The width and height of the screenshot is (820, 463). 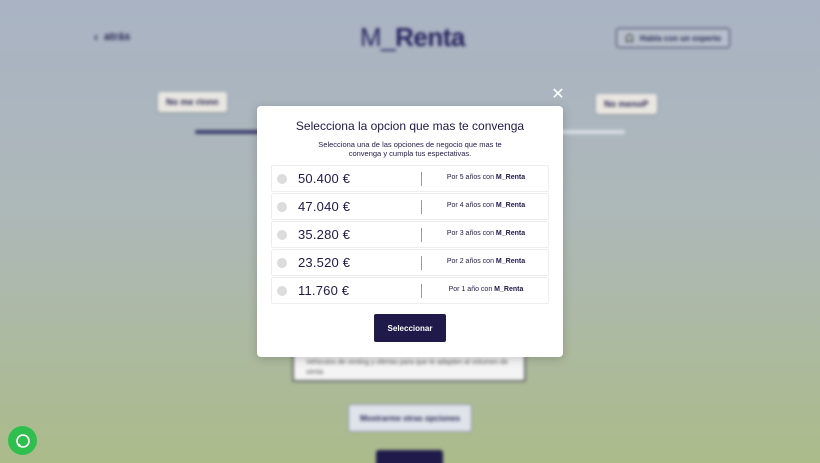 I want to click on headset-icon: 🎧, so click(x=629, y=38).